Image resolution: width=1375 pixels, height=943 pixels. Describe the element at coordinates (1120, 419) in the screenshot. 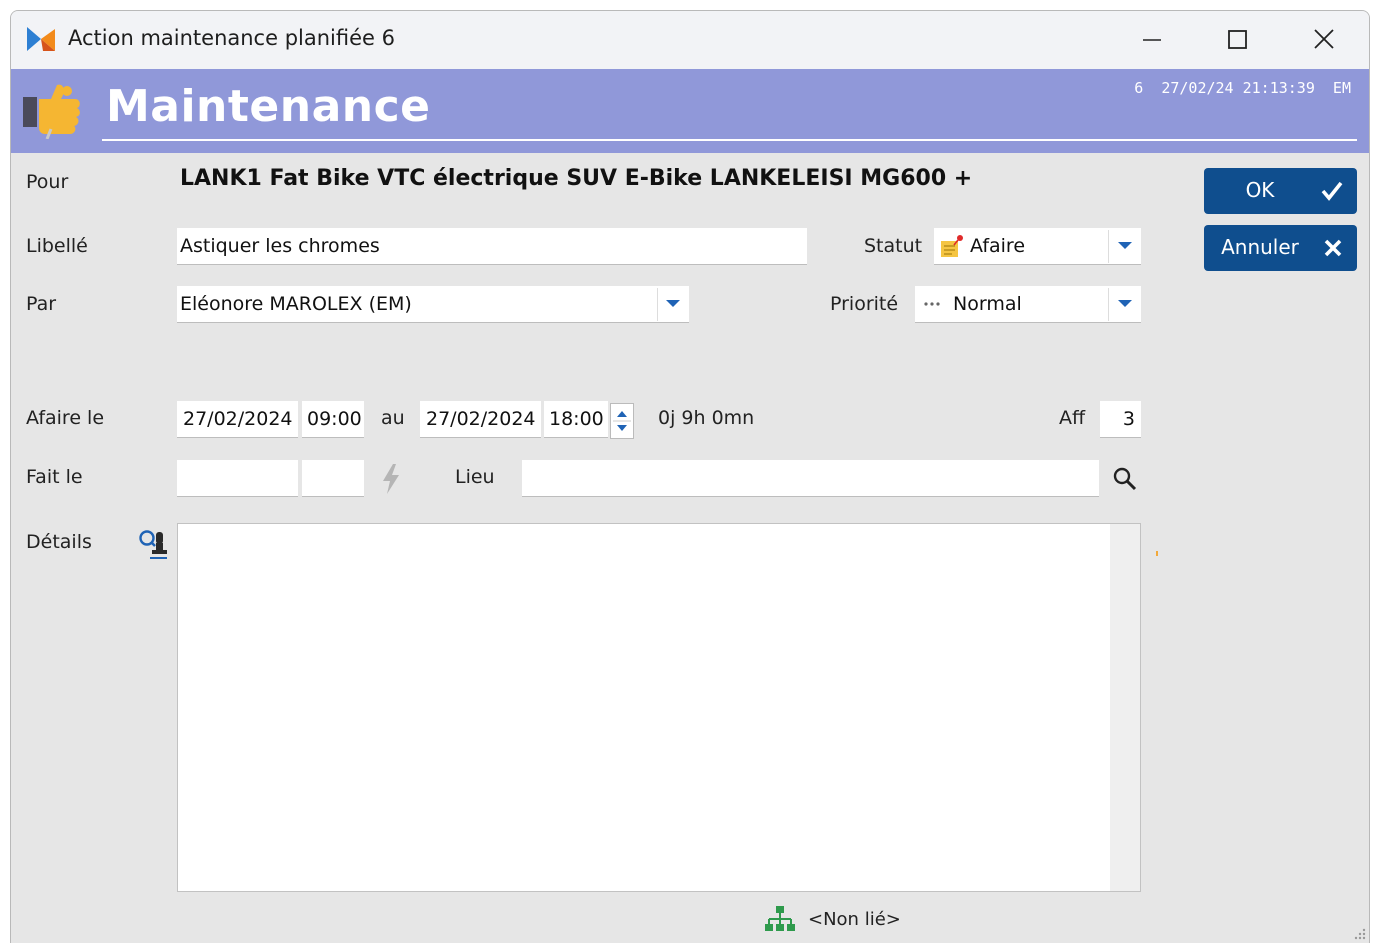

I see `aff-input: 3` at that location.